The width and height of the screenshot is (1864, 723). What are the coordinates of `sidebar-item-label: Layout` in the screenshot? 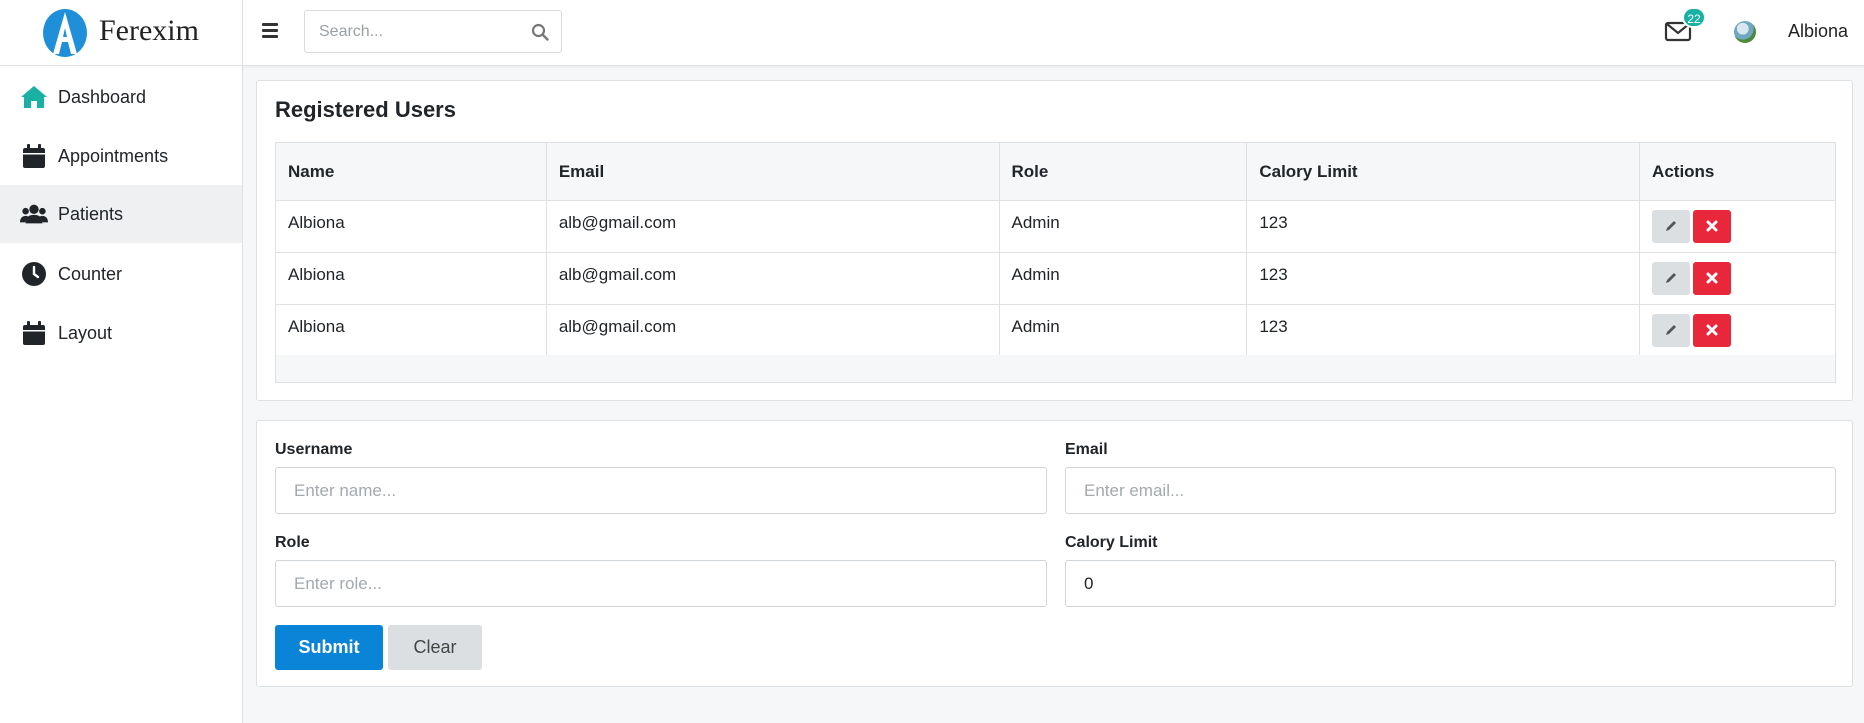 It's located at (85, 333).